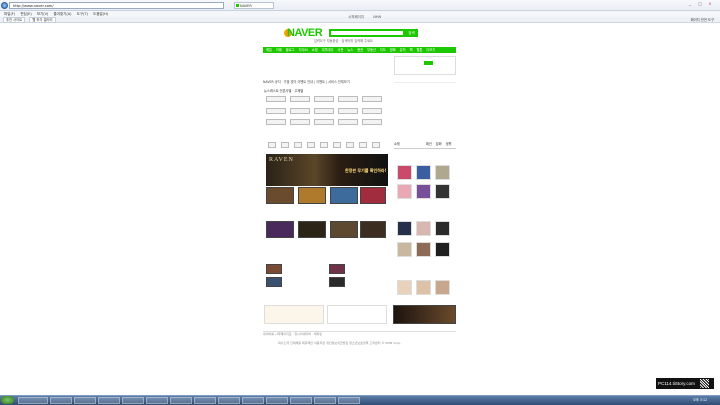  Describe the element at coordinates (449, 144) in the screenshot. I see `tab-living: 생활` at that location.